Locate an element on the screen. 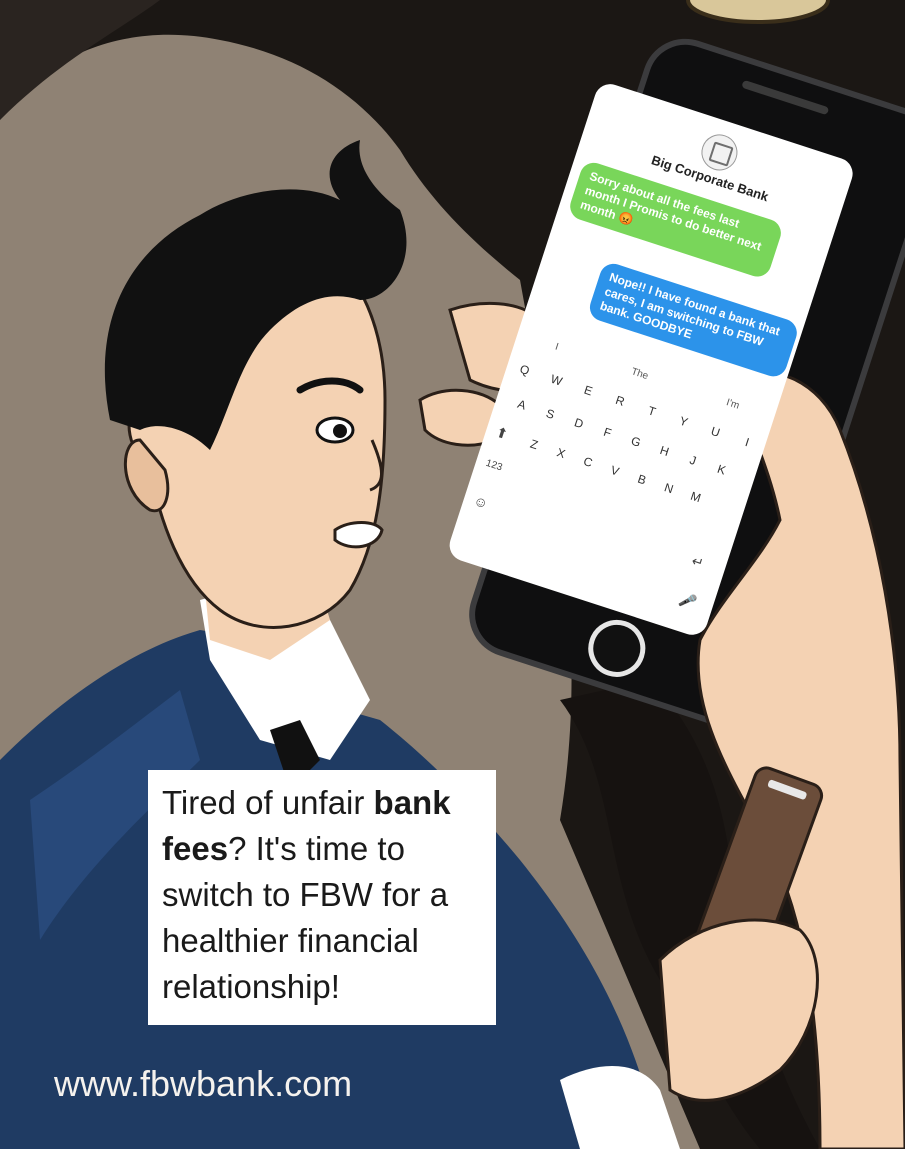 The width and height of the screenshot is (905, 1149). caption-text-2: ? It's time to is located at coordinates (316, 848).